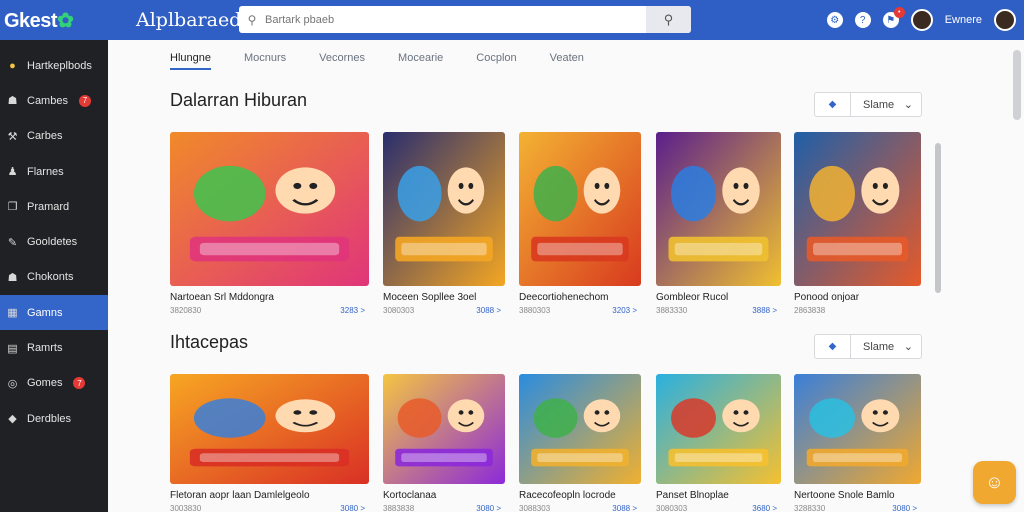 The image size is (1024, 512). What do you see at coordinates (269, 495) in the screenshot?
I see `game-title: Fletoran aopr laan Damlelgeolo` at bounding box center [269, 495].